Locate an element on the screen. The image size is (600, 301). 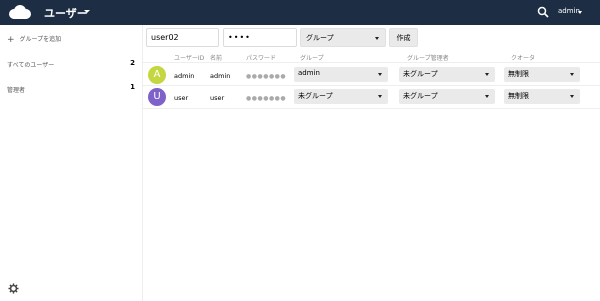
sidebar-item-label: 管理者 is located at coordinates (16, 90).